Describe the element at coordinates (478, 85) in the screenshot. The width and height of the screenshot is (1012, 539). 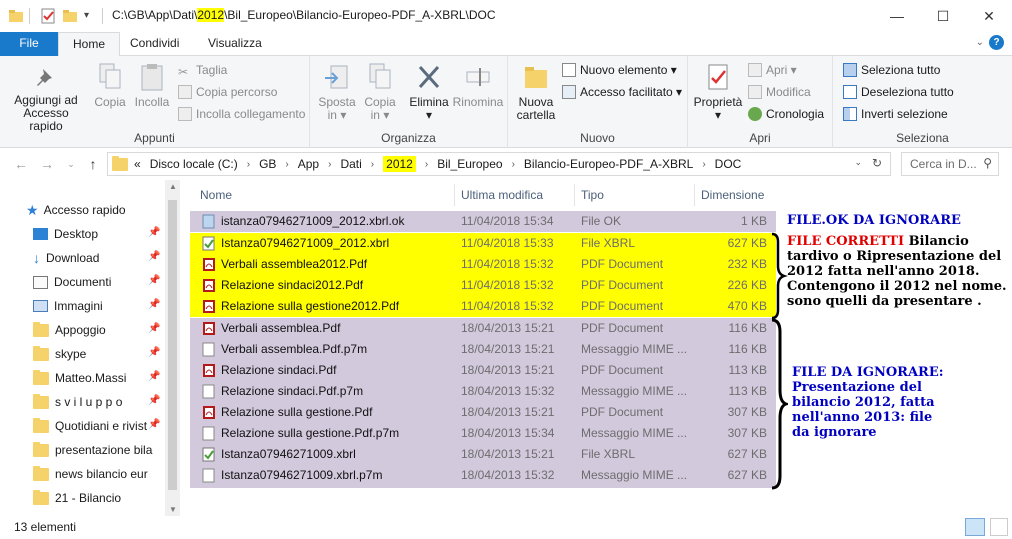
I see `rename-button: Rinomina` at that location.